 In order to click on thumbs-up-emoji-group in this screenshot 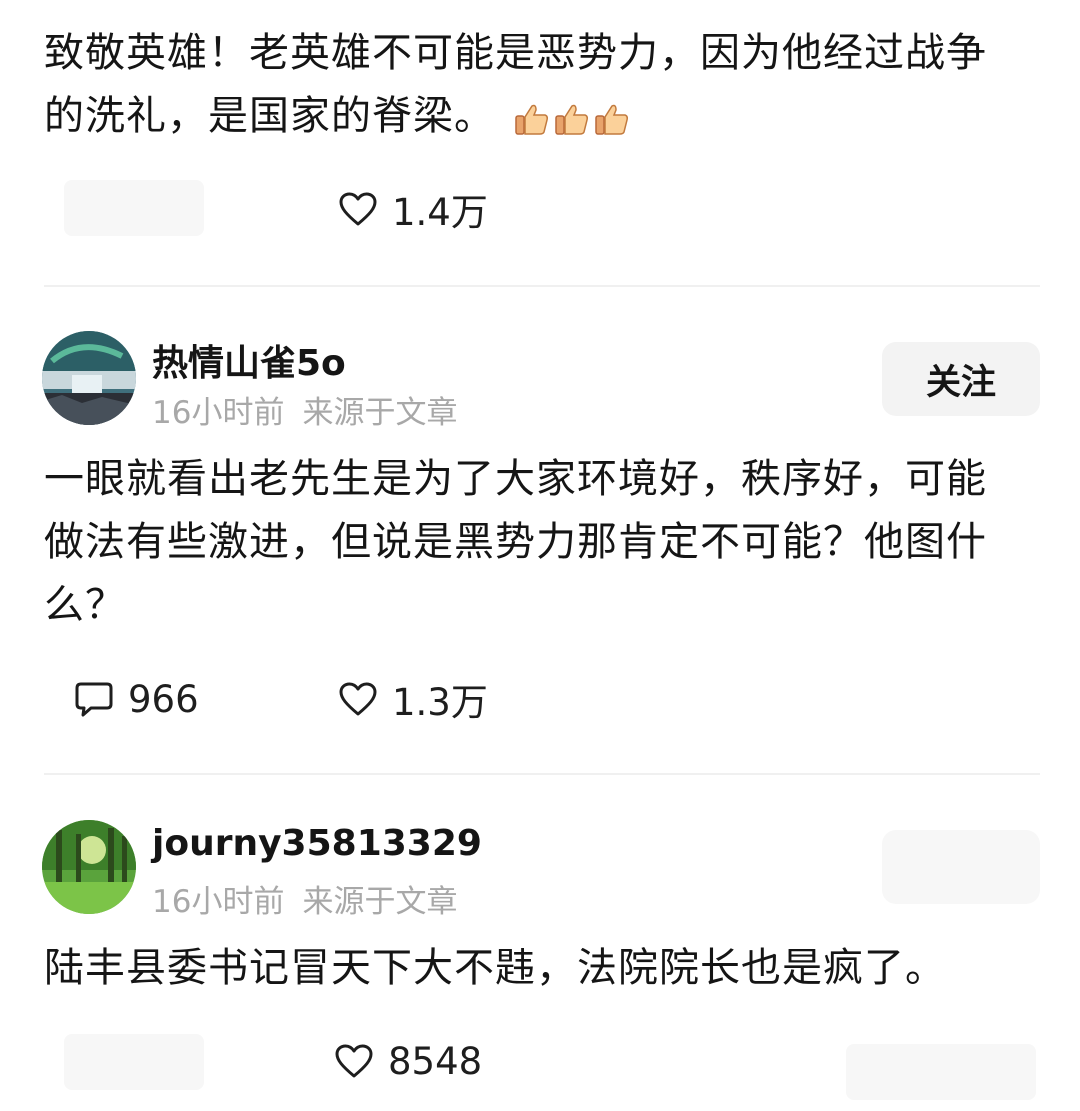, I will do `click(573, 118)`.